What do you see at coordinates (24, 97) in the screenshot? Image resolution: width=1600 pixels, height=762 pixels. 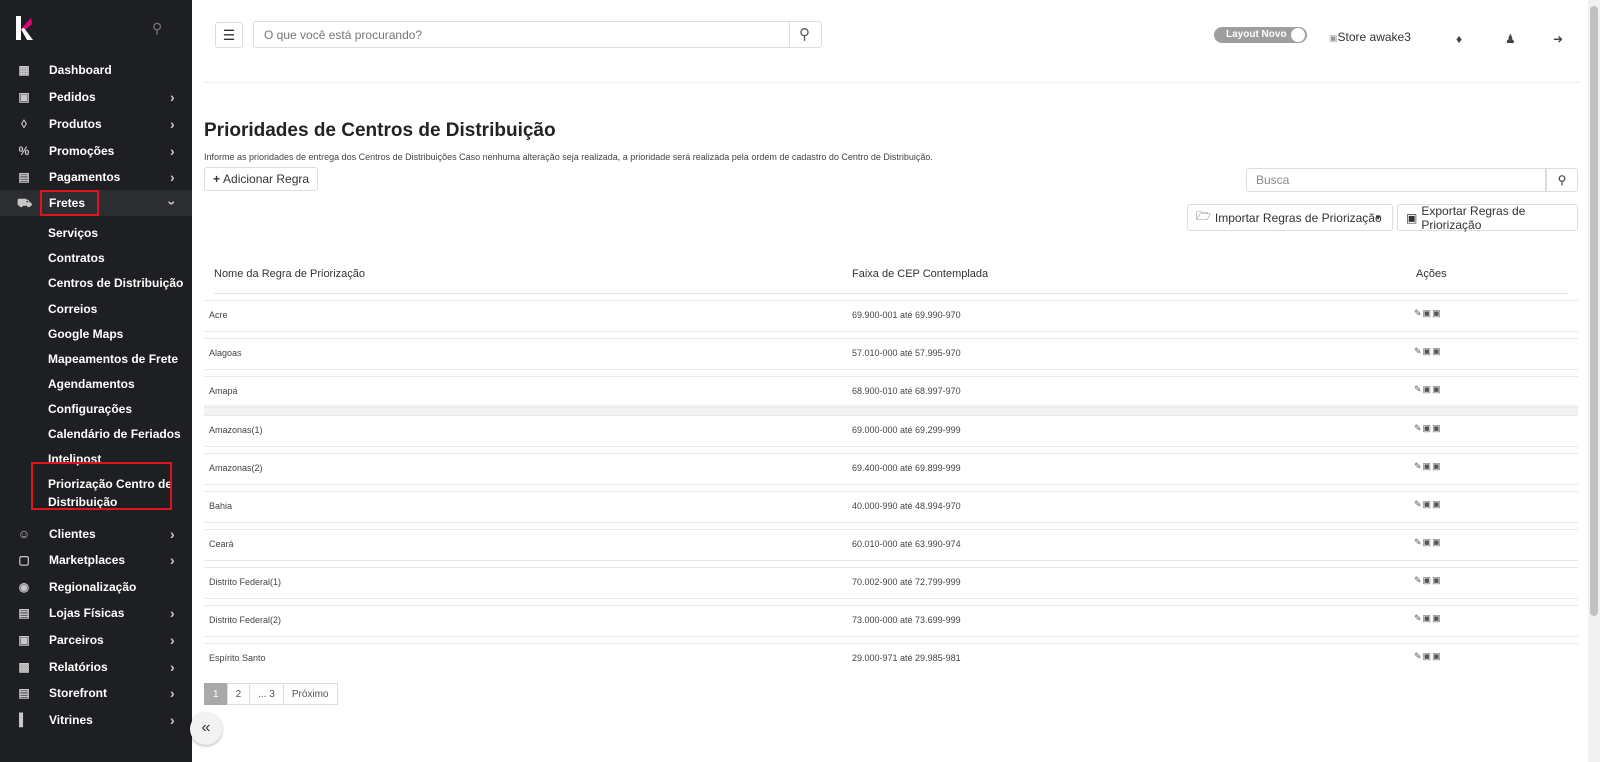 I see `inbox-icon: ▣` at bounding box center [24, 97].